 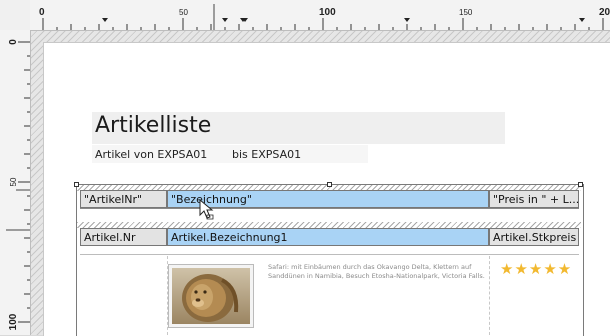 What do you see at coordinates (211, 296) in the screenshot?
I see `lion-photo-icon` at bounding box center [211, 296].